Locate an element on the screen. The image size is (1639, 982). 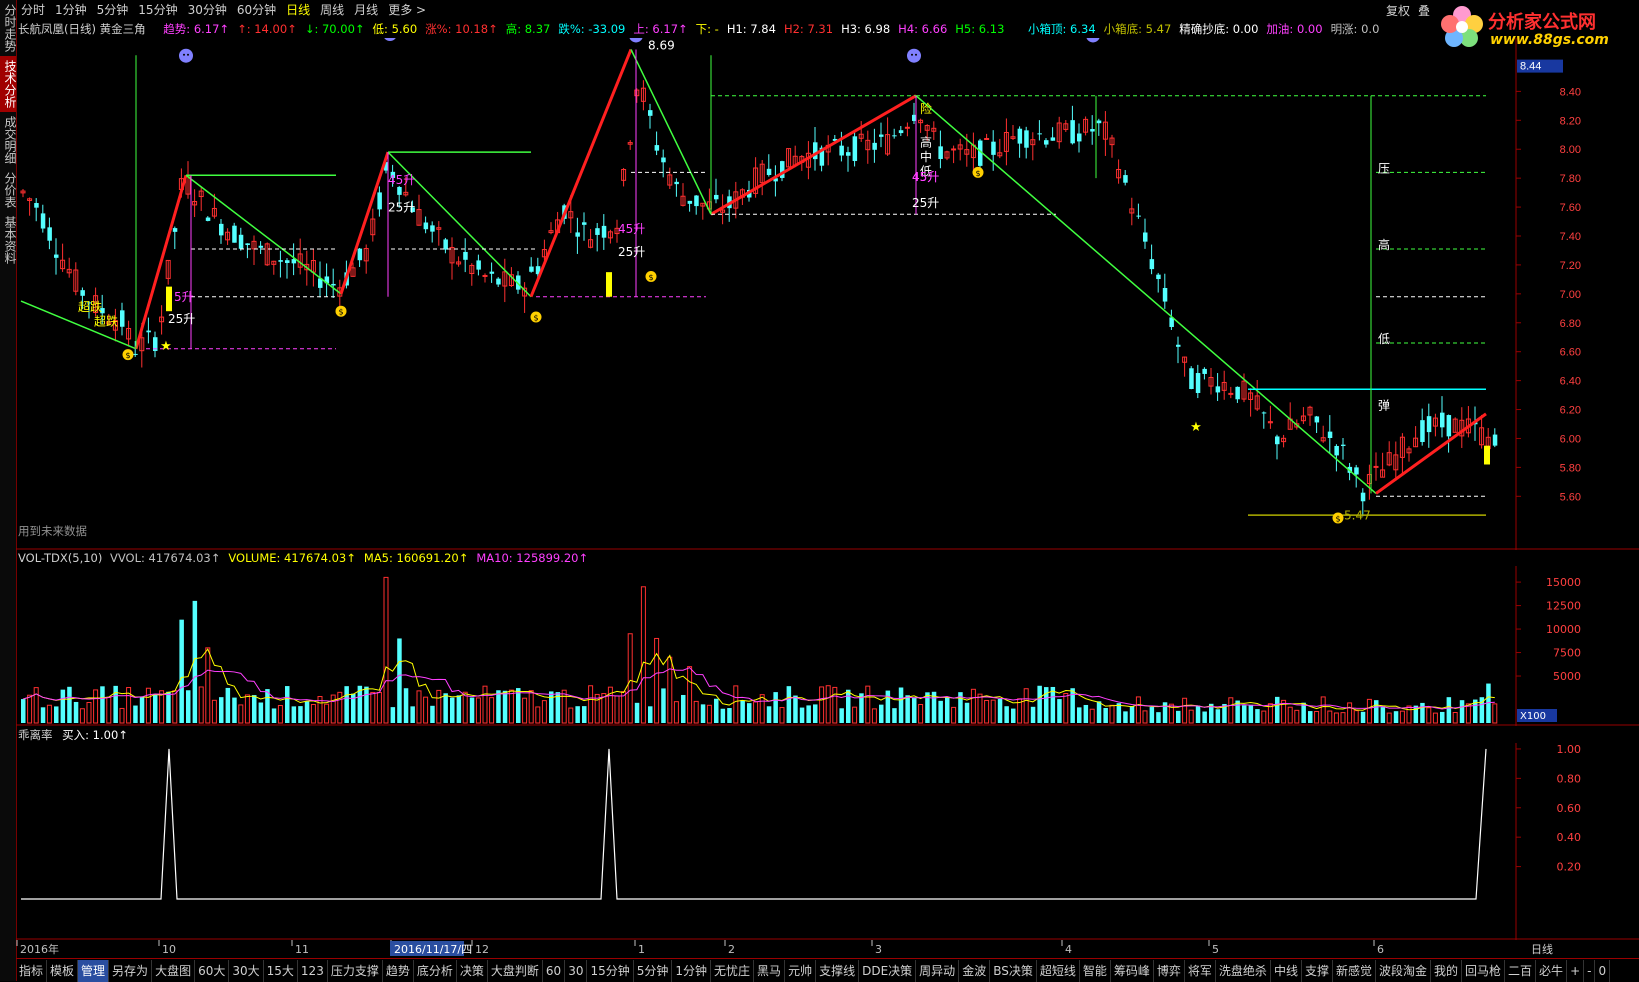
sidebar-tab-4: 基本资料 is located at coordinates (8, 240).